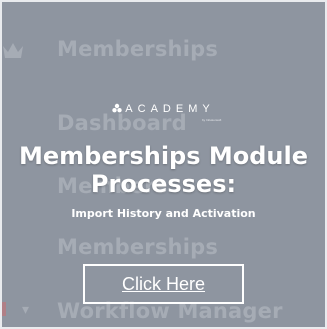 Image resolution: width=327 pixels, height=329 pixels. Describe the element at coordinates (13, 50) in the screenshot. I see `crown-icon` at that location.